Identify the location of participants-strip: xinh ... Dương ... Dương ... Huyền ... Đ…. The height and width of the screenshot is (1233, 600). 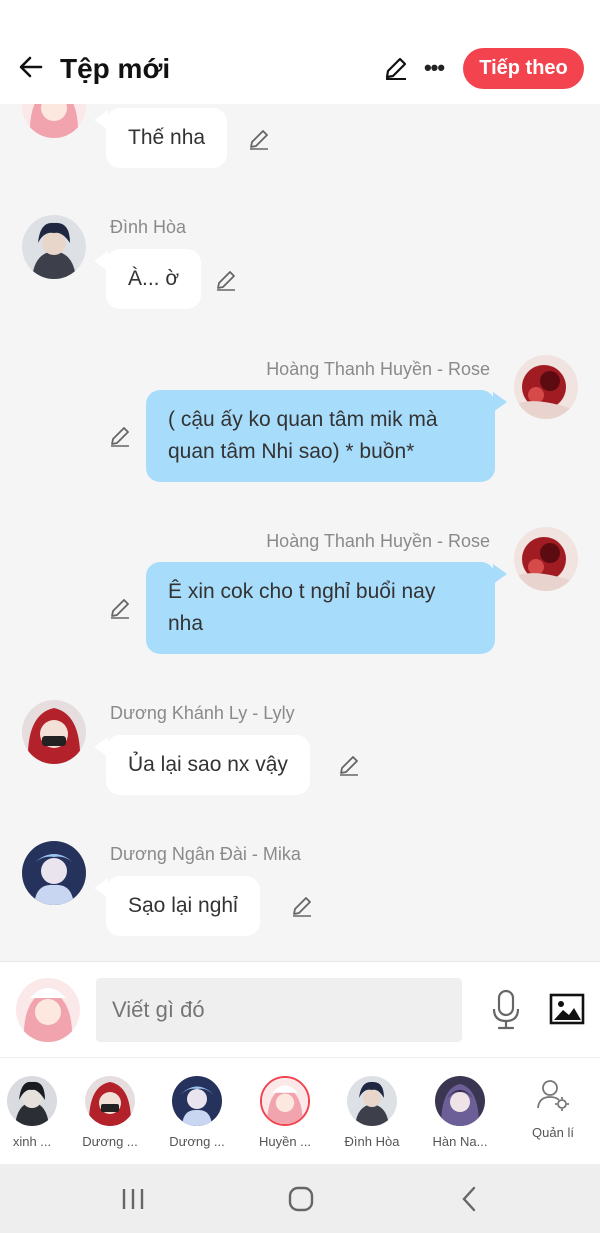
(300, 1110).